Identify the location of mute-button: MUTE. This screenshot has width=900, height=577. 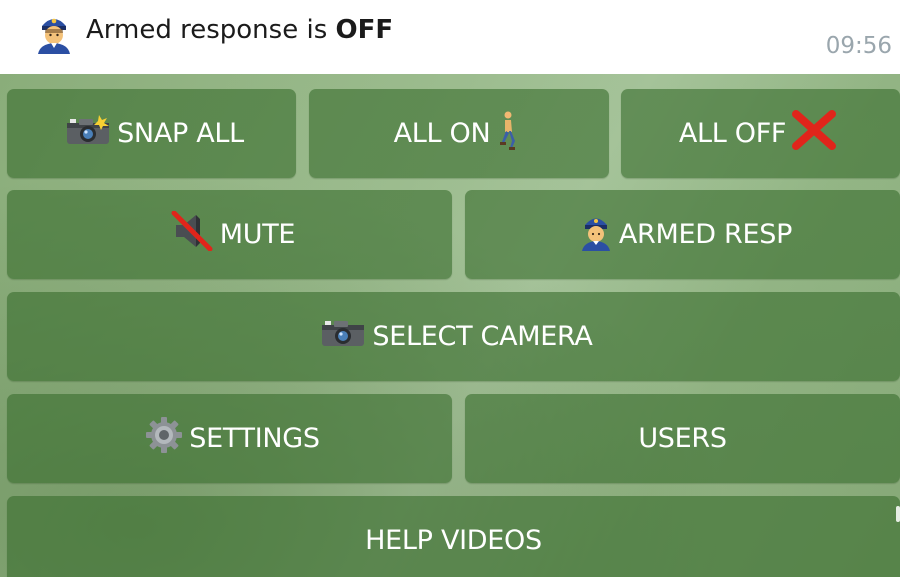
(229, 234).